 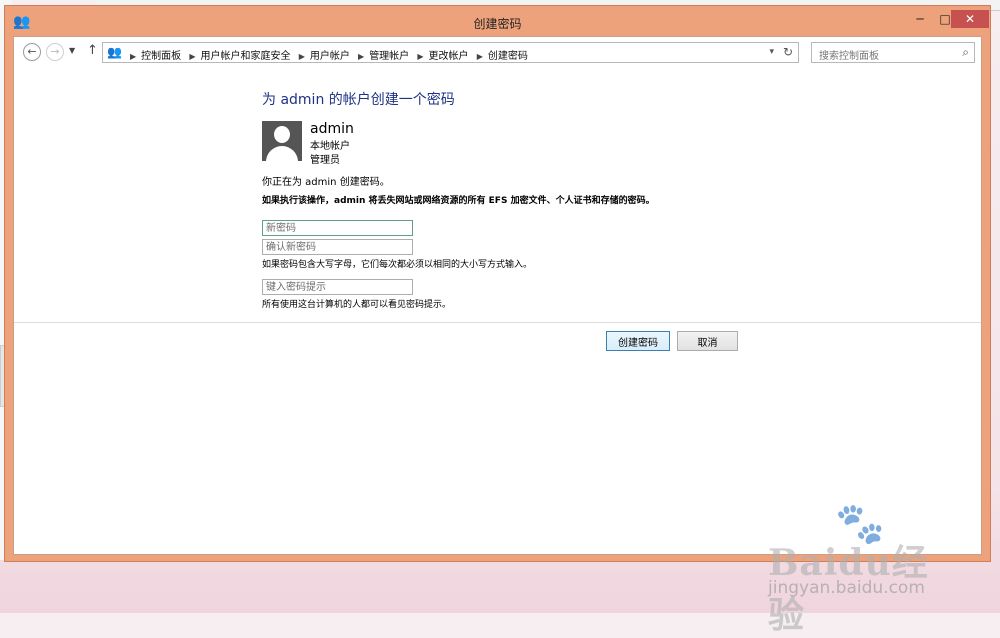 What do you see at coordinates (449, 56) in the screenshot?
I see `breadcrumb-item: 更改帐户` at bounding box center [449, 56].